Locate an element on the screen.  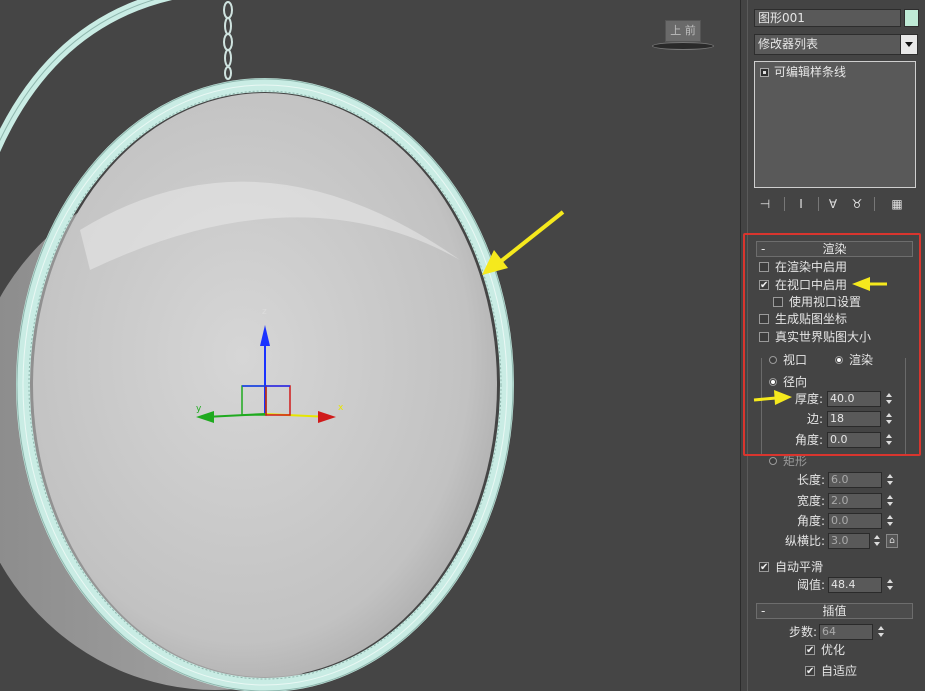
interpolation-rollup-header: - 插值 is located at coordinates (834, 611).